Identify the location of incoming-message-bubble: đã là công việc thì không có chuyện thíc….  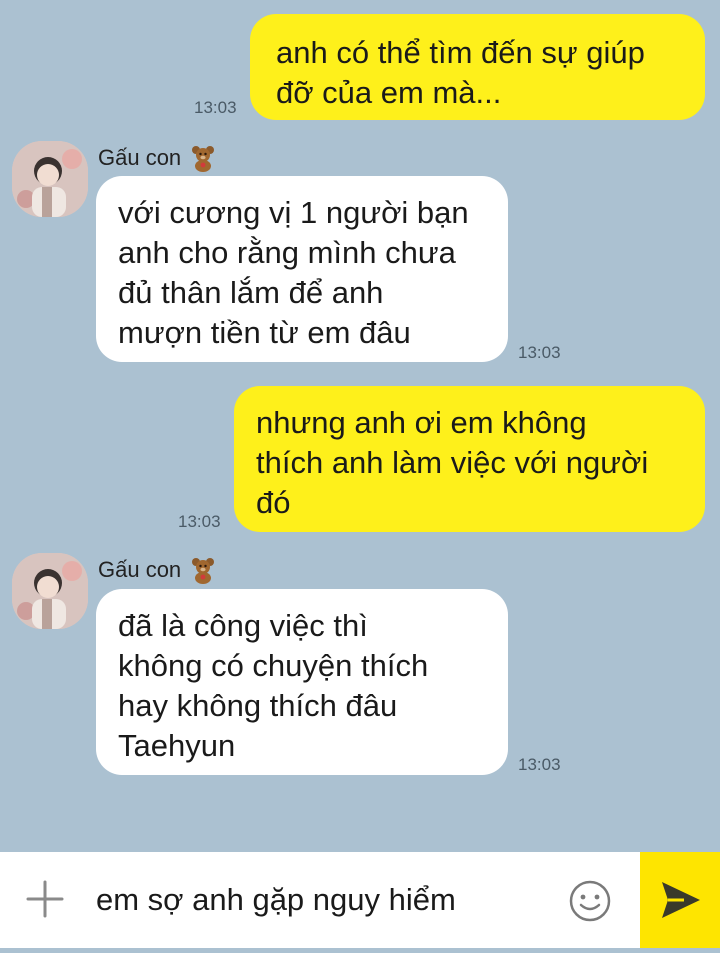
(302, 682).